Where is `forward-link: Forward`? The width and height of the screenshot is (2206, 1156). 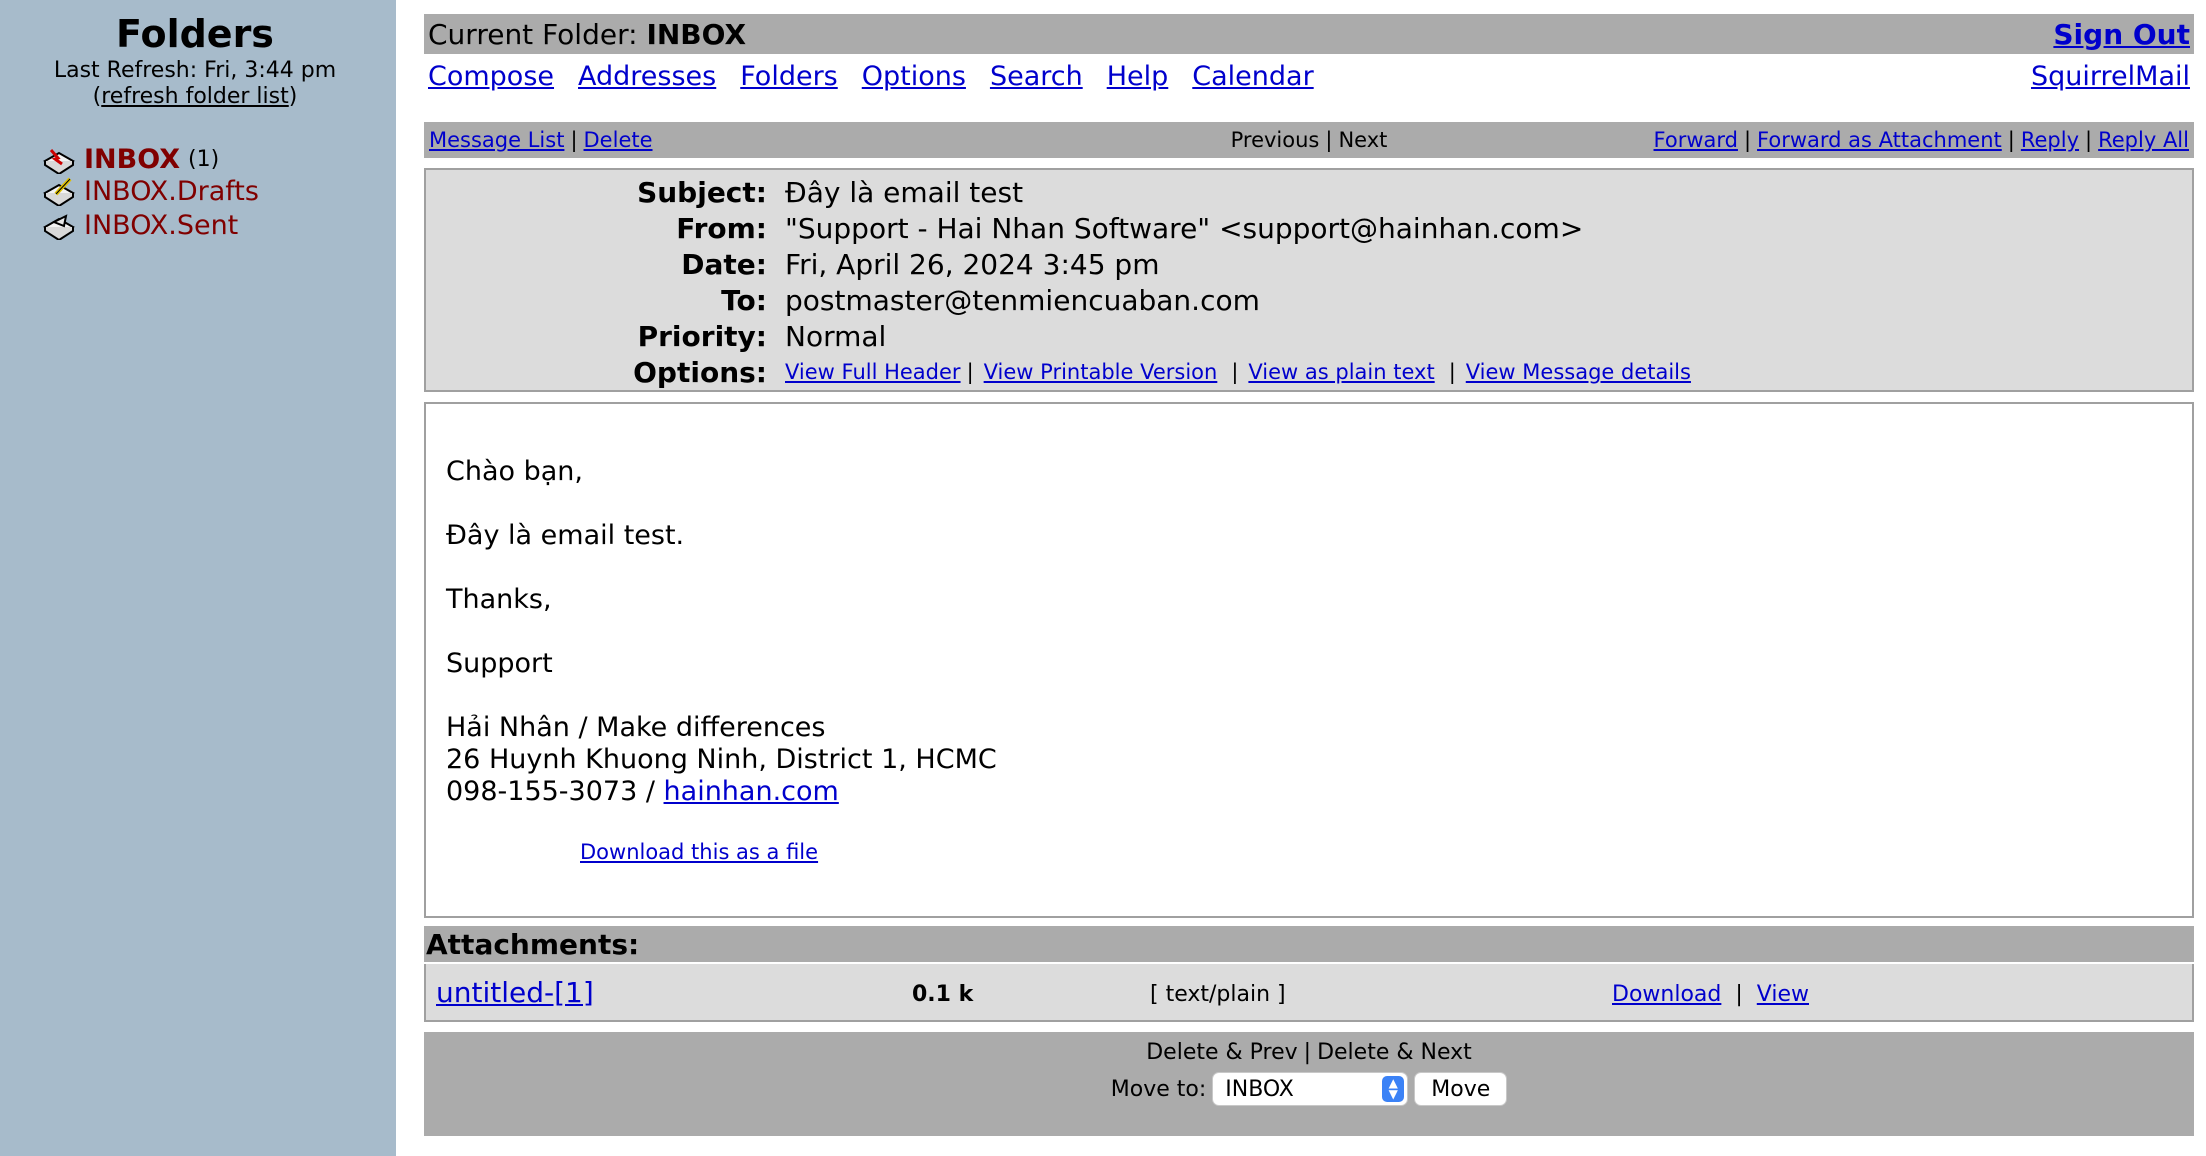 forward-link: Forward is located at coordinates (1696, 140).